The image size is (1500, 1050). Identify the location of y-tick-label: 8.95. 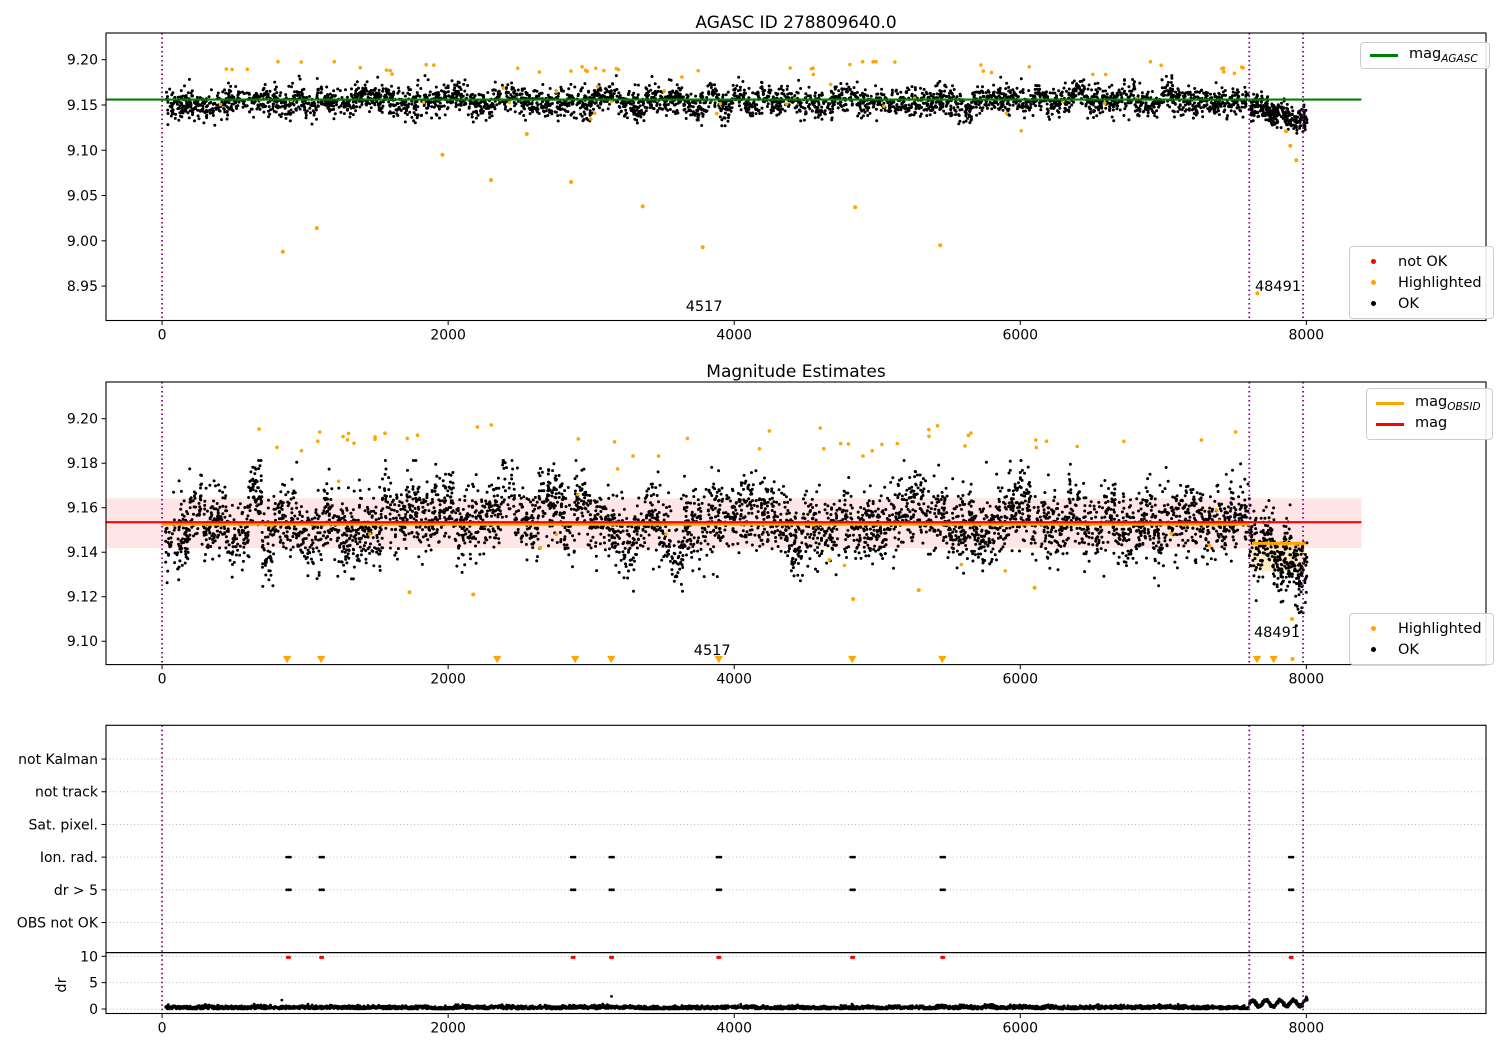
(82, 287).